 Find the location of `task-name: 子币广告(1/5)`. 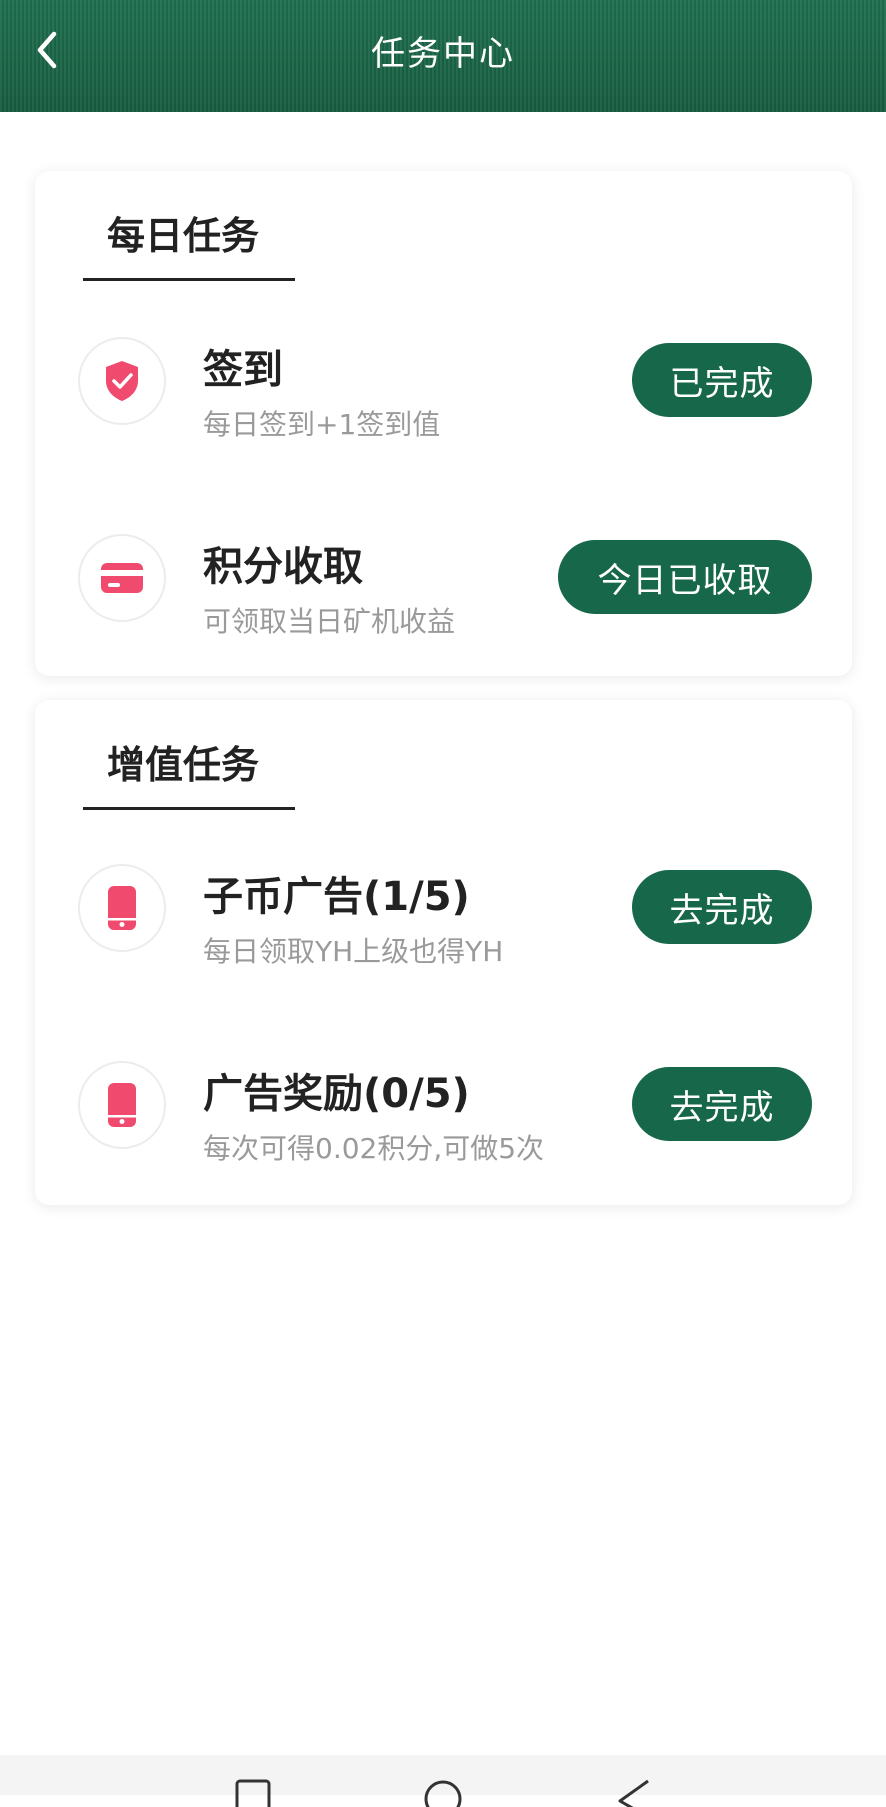

task-name: 子币广告(1/5) is located at coordinates (336, 897).